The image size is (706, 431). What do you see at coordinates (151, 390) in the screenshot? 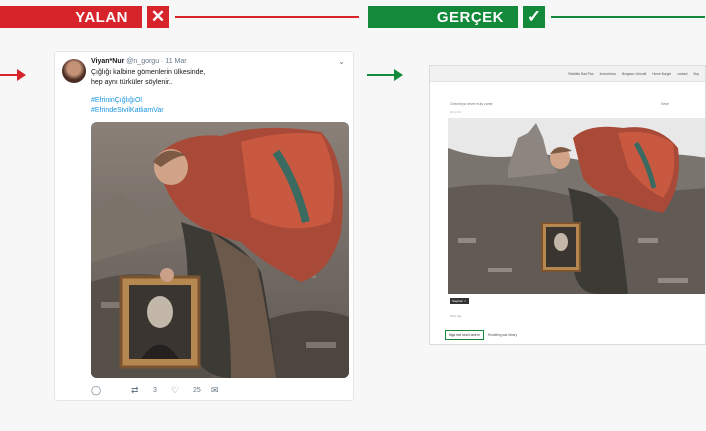
I see `retweet-button: ⇄ 3` at bounding box center [151, 390].